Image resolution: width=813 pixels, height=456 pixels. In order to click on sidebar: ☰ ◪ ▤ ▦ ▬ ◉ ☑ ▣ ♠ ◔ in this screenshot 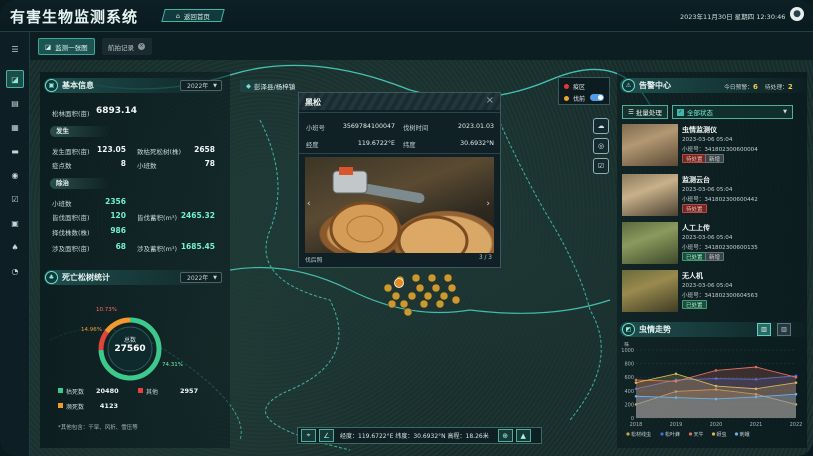, I will do `click(15, 244)`.